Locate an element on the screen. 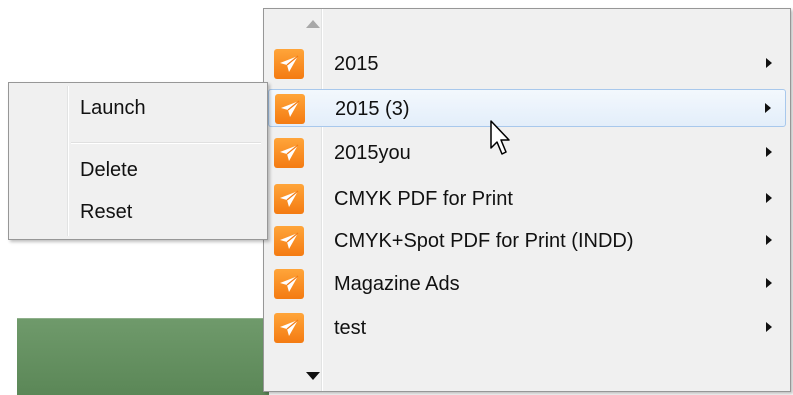 This screenshot has width=793, height=395. menu-item-2015-3: 2015 (3) is located at coordinates (527, 108).